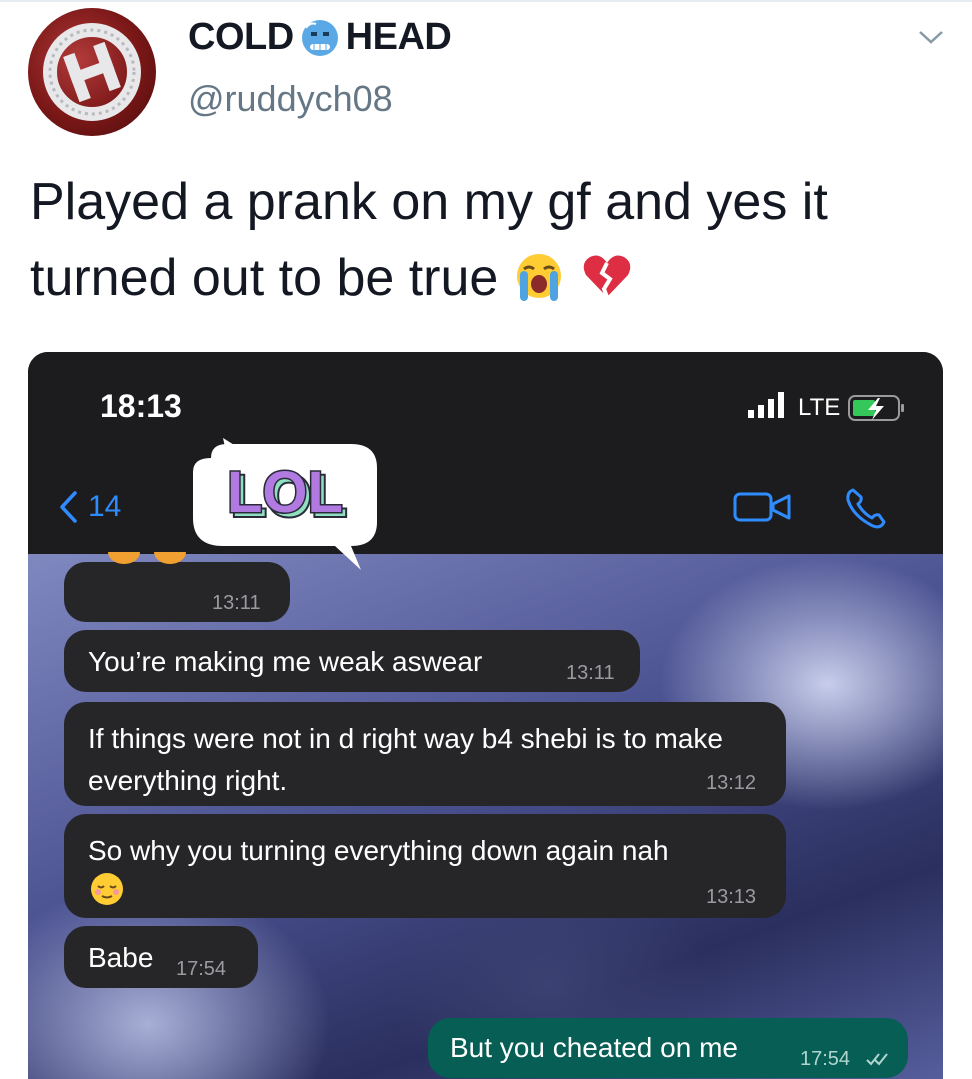 The image size is (972, 1079). I want to click on back-count: 14, so click(105, 506).